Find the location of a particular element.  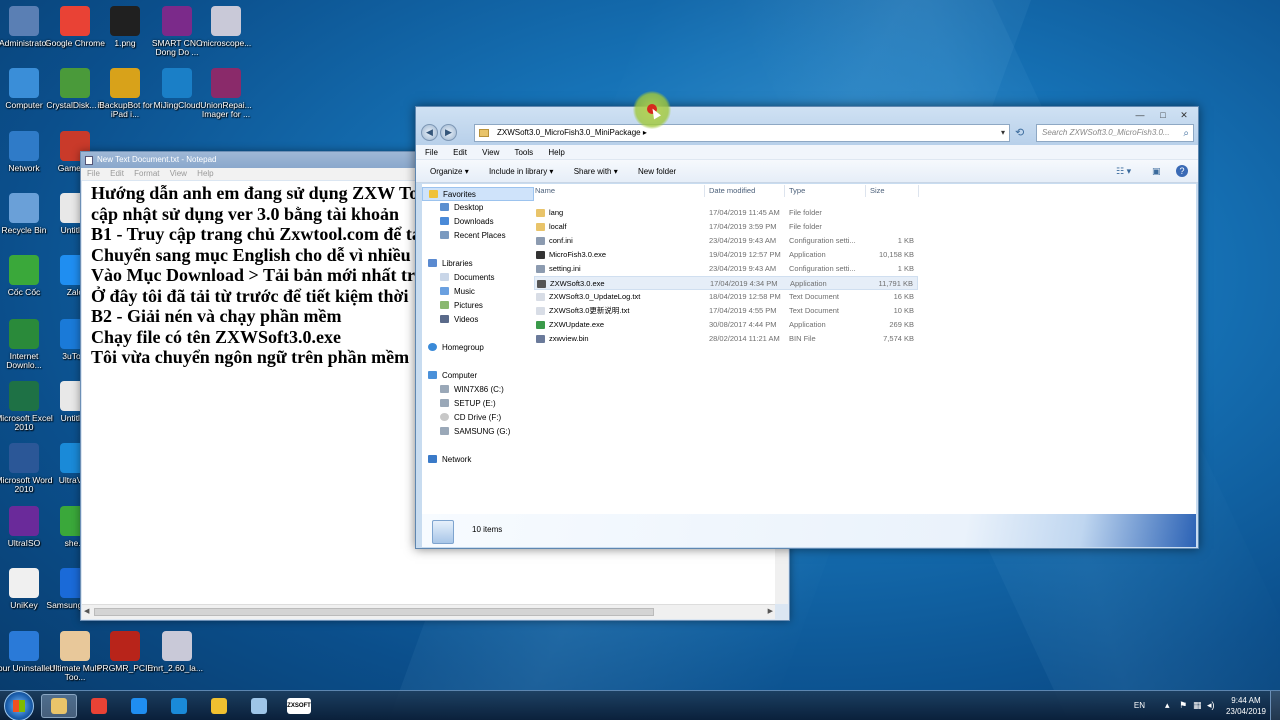

file-type: Text Document is located at coordinates (814, 296).